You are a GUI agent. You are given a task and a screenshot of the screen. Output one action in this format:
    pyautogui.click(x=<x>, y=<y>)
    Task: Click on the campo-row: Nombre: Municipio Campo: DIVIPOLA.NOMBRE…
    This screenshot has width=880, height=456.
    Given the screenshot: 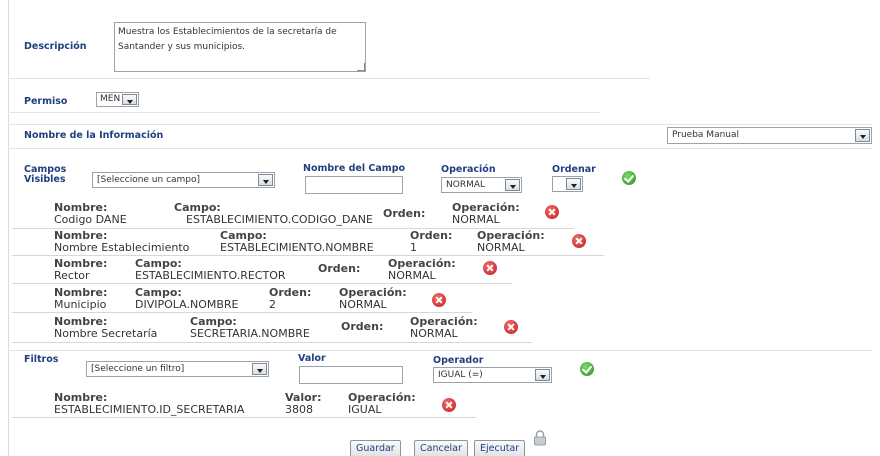 What is the action you would take?
    pyautogui.click(x=242, y=298)
    